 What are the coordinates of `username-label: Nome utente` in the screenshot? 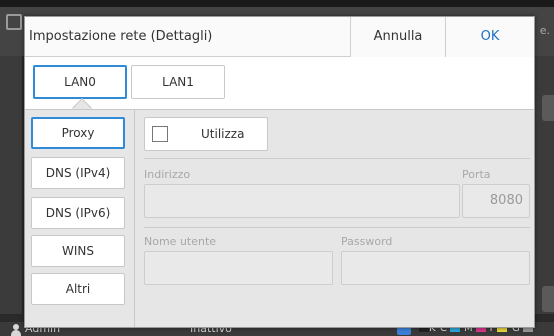 It's located at (180, 241).